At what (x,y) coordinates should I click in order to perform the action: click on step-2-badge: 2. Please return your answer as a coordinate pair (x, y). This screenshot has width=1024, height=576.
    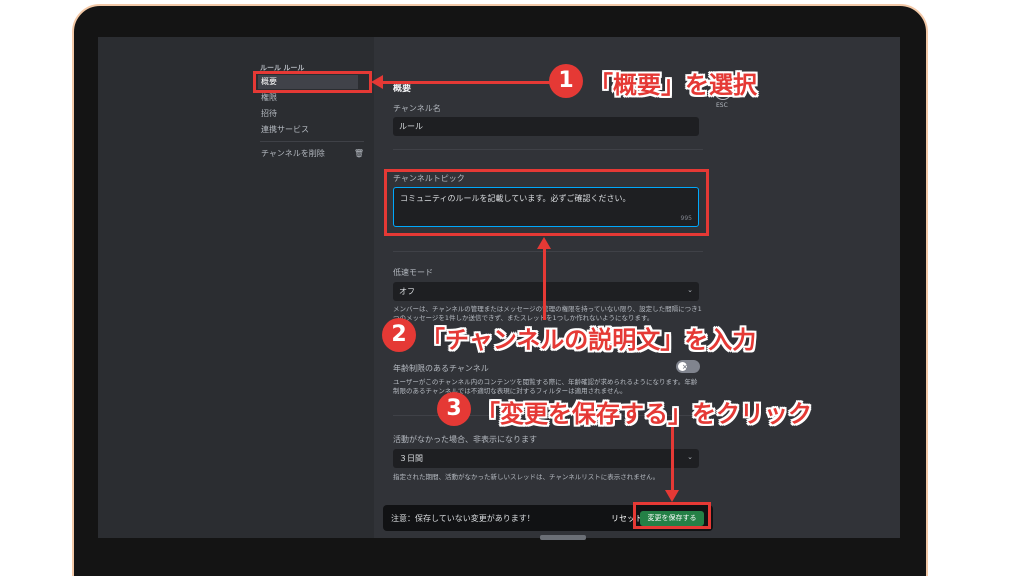
    Looking at the image, I should click on (399, 335).